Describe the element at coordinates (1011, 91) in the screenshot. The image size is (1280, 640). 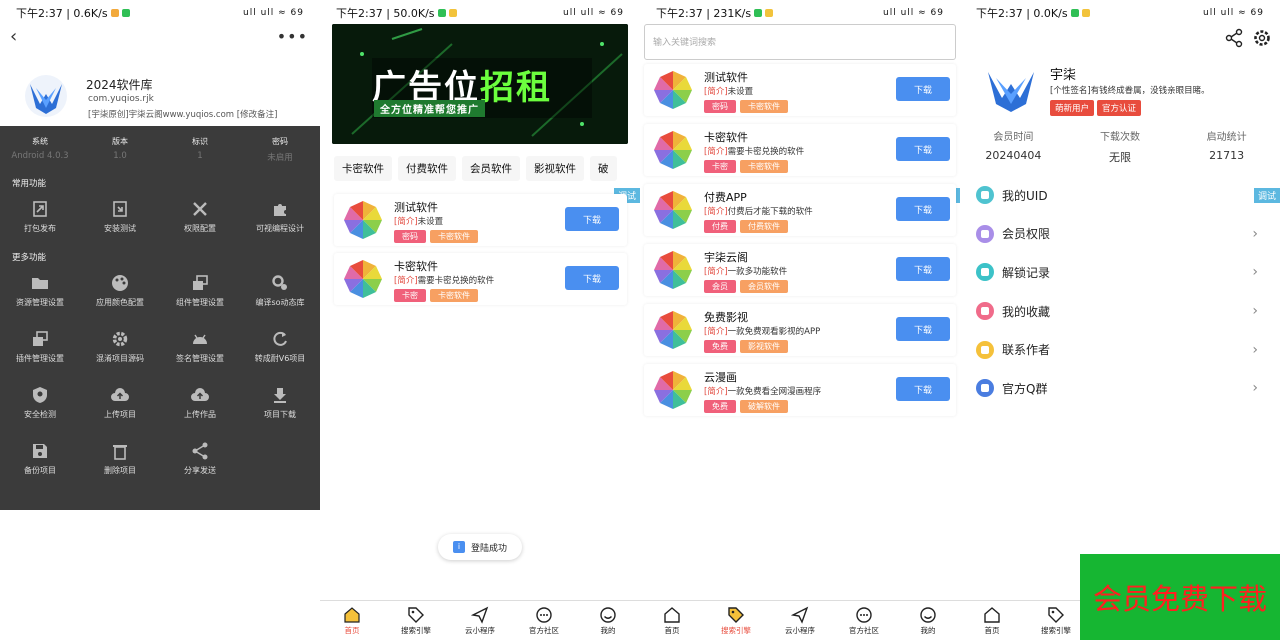
I see `user-avatar` at that location.